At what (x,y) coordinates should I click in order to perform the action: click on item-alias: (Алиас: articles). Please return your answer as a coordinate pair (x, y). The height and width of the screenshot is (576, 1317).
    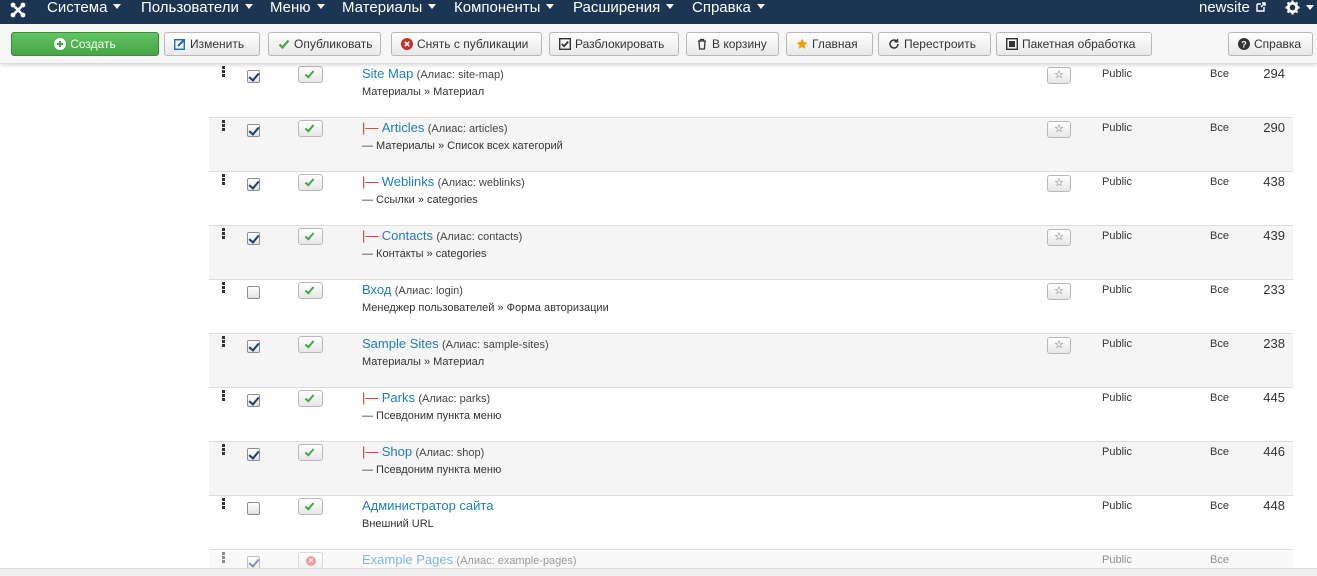
    Looking at the image, I should click on (467, 129).